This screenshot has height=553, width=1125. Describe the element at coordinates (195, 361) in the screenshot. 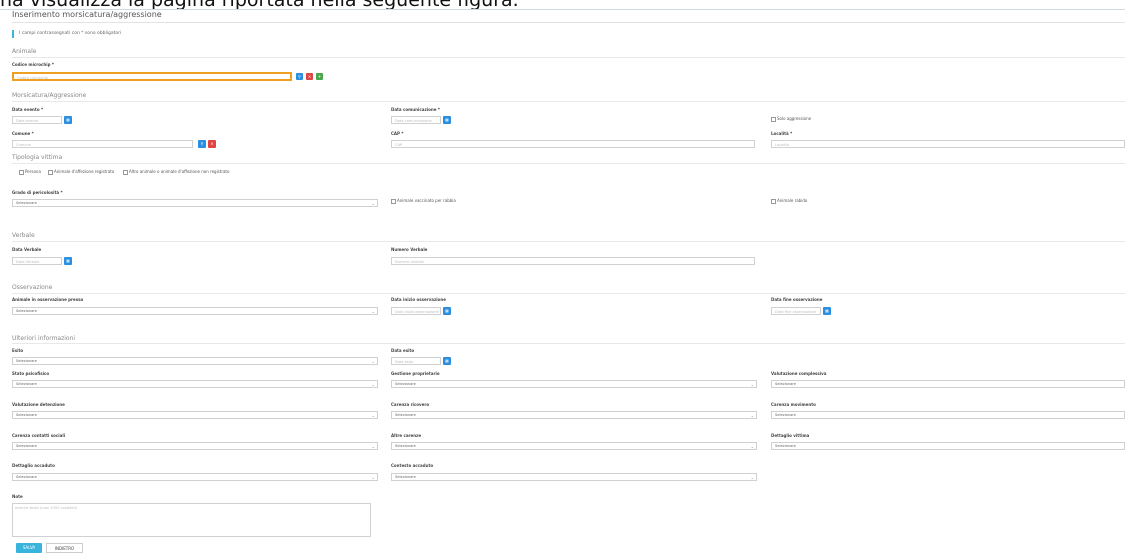

I see `esito-select: Selezionare ⌄` at that location.